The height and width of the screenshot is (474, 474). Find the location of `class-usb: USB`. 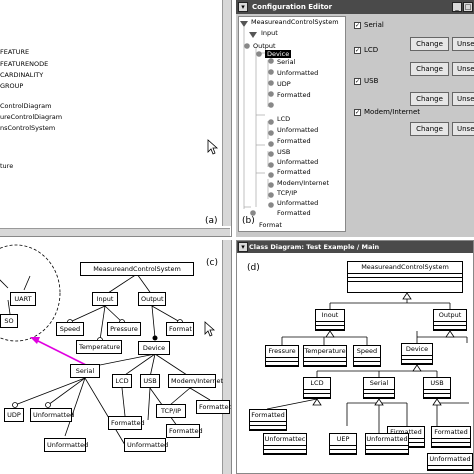

class-usb: USB is located at coordinates (437, 388).